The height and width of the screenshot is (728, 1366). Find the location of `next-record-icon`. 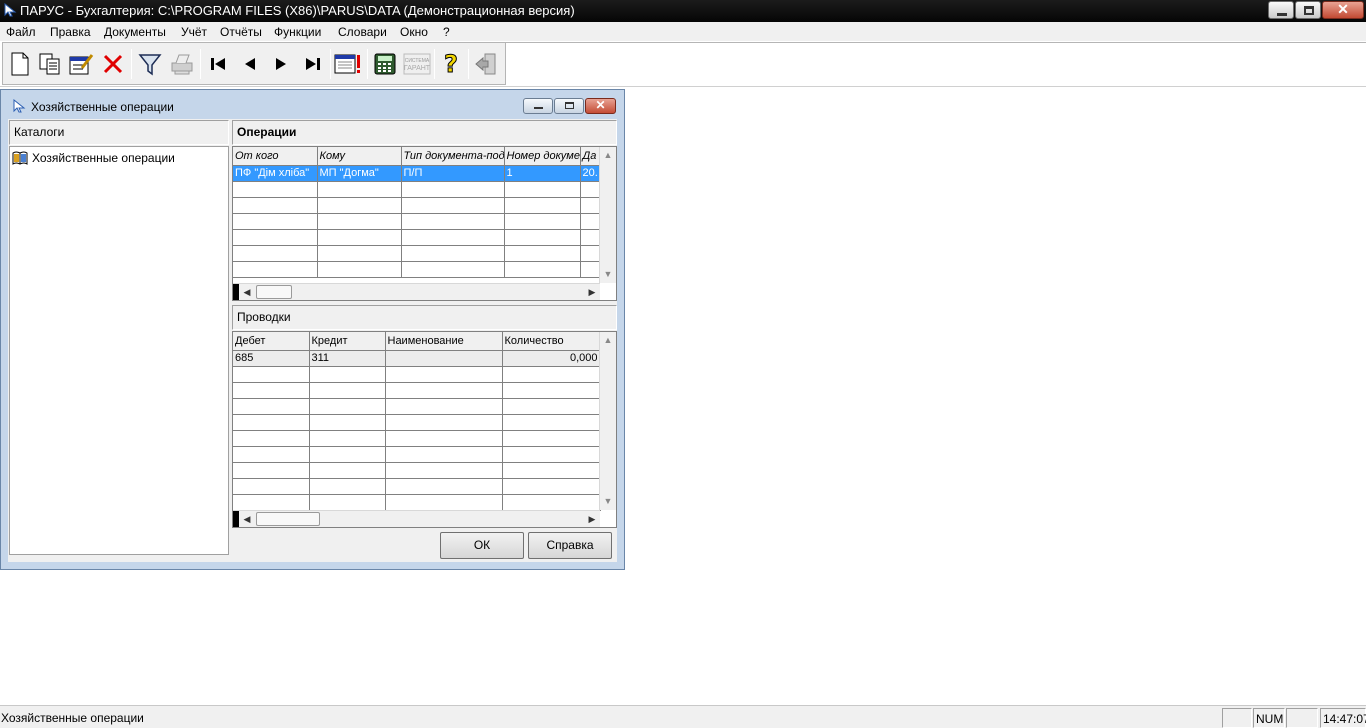

next-record-icon is located at coordinates (281, 64).